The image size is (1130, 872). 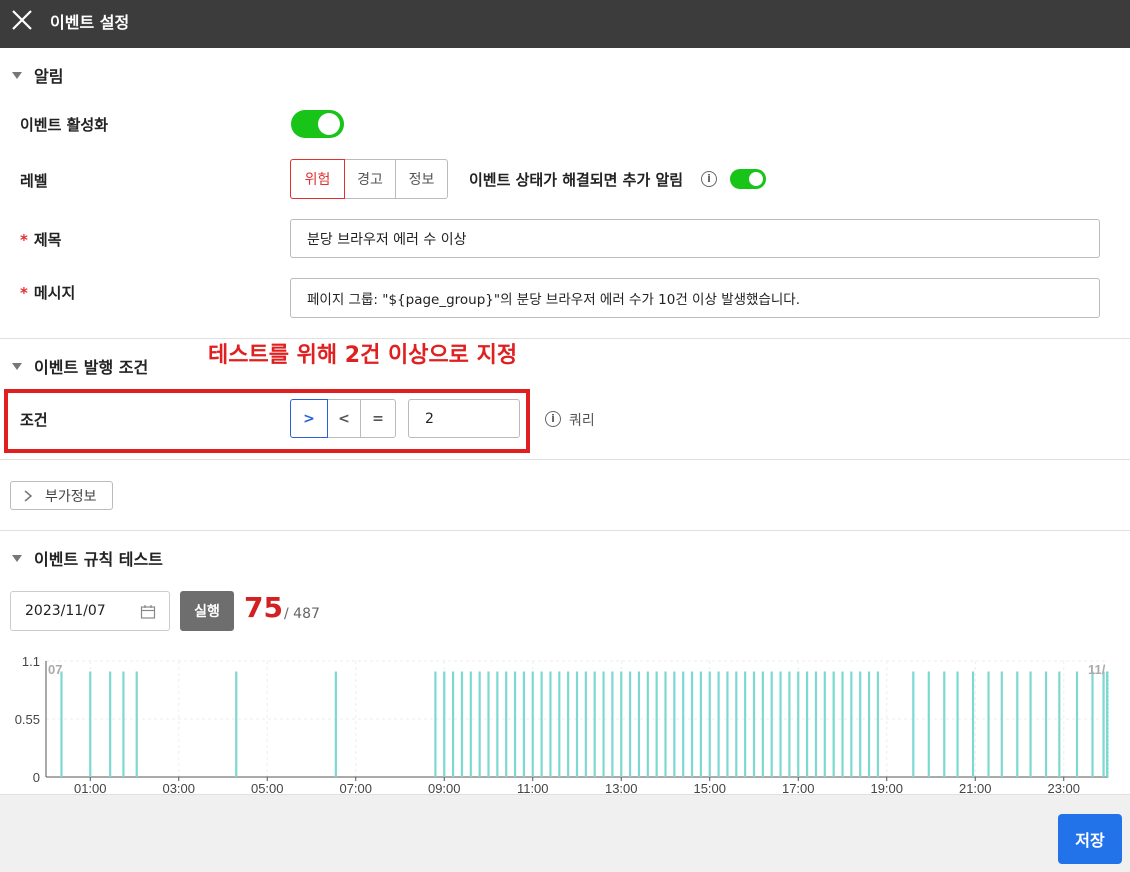 I want to click on section-alarm-header: 알림, so click(x=37, y=75).